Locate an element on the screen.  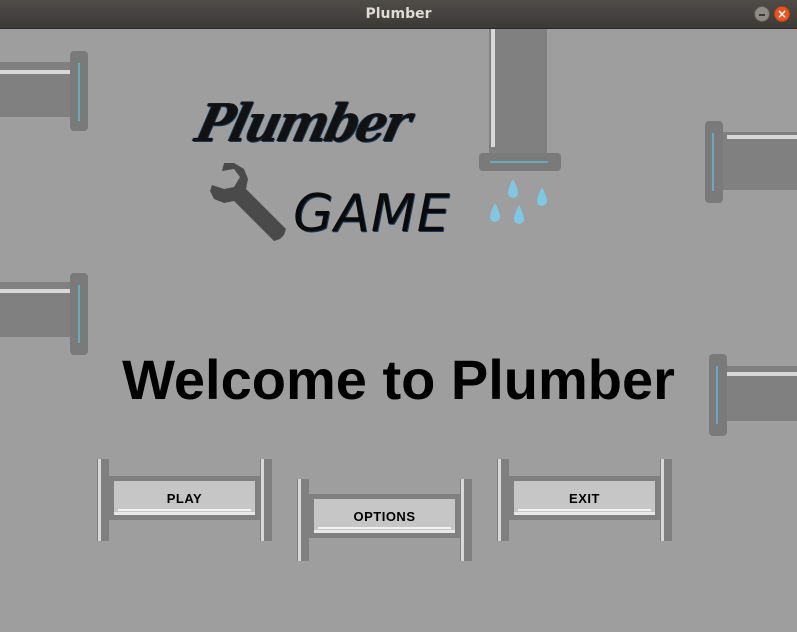
options-button: OPTIONS is located at coordinates (384, 516).